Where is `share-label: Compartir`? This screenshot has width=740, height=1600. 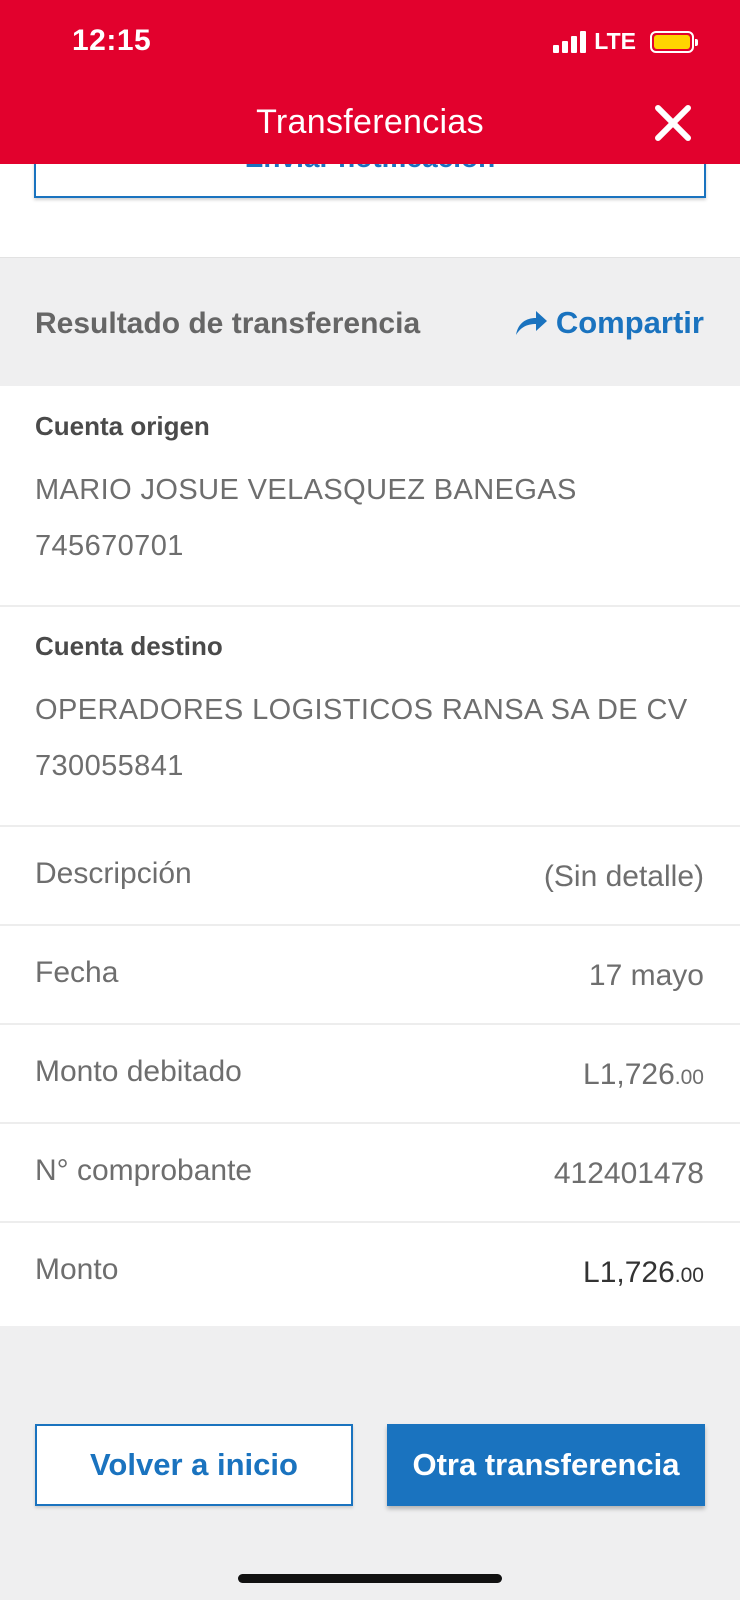
share-label: Compartir is located at coordinates (629, 322).